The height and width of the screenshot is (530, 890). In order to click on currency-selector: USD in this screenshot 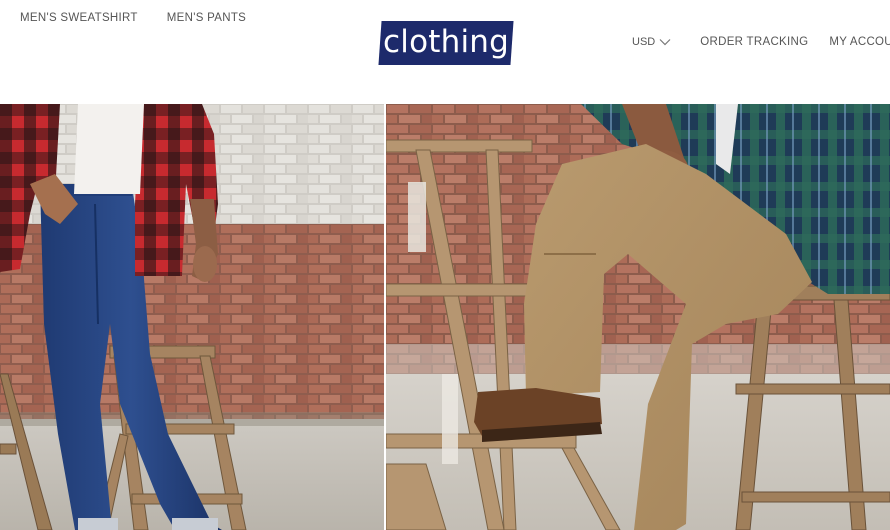, I will do `click(651, 42)`.